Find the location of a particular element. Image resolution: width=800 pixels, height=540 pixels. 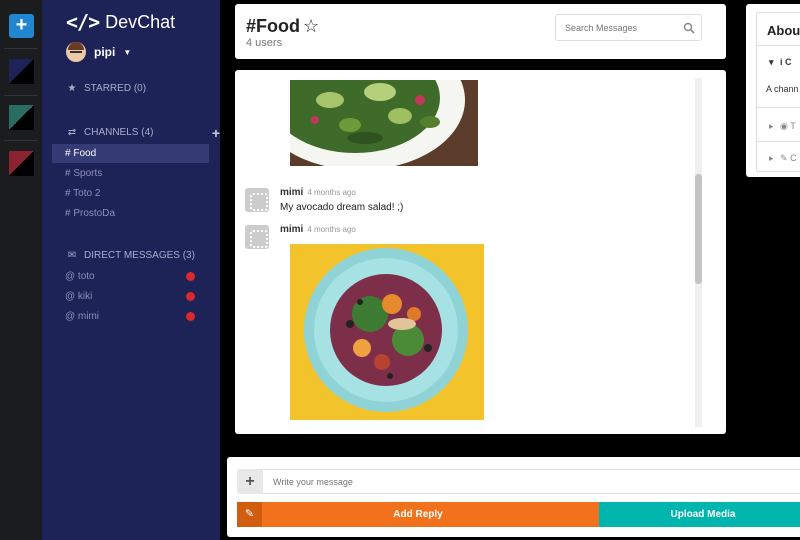

message-text: My avocado dream salad! ;) is located at coordinates (342, 207).